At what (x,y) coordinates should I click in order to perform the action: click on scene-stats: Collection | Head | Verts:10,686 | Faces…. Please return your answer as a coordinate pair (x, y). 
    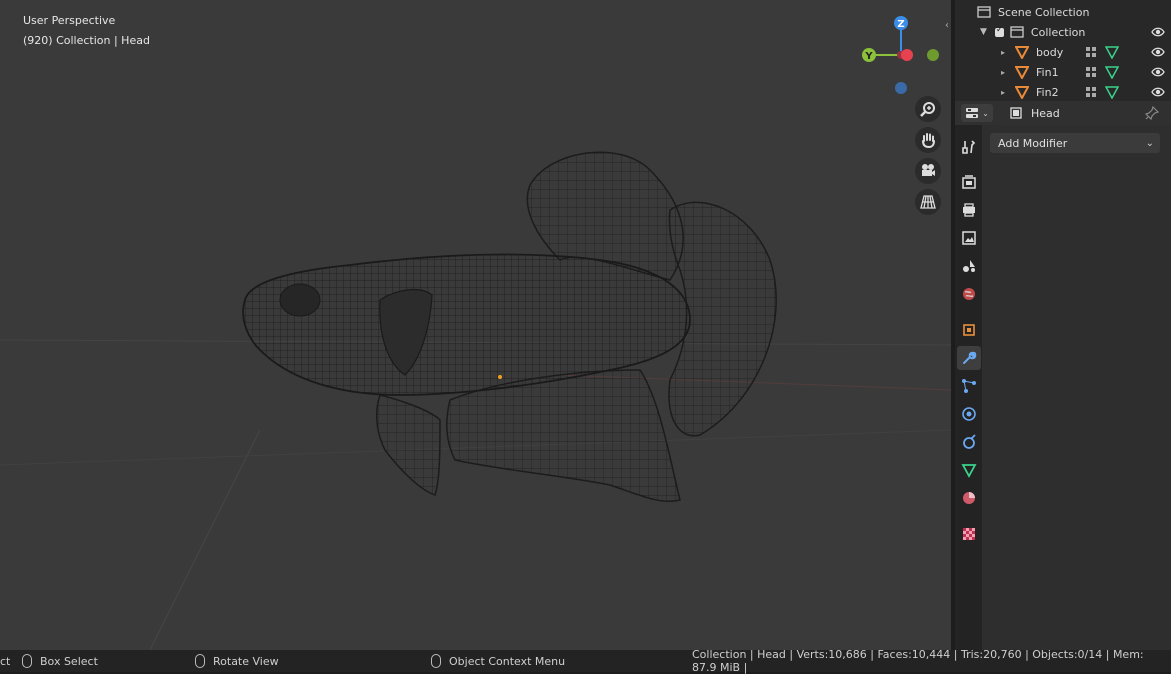
    Looking at the image, I should click on (931, 661).